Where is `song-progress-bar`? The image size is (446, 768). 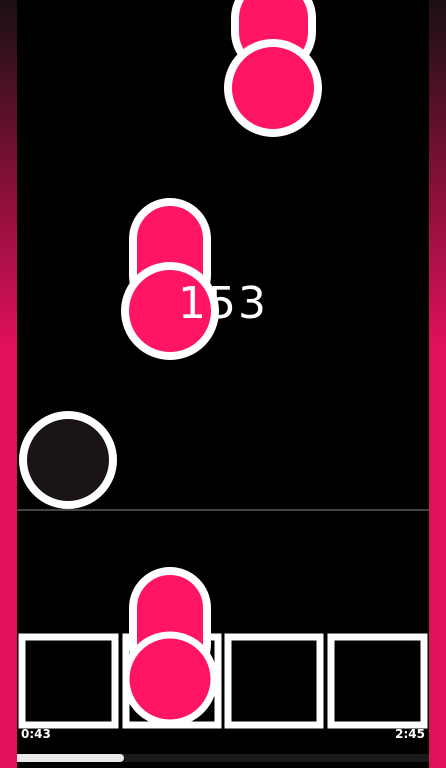 song-progress-bar is located at coordinates (223, 758).